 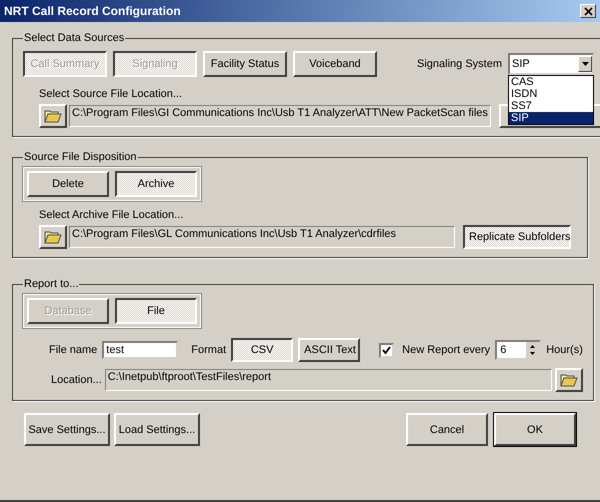 I want to click on check-icon, so click(x=387, y=350).